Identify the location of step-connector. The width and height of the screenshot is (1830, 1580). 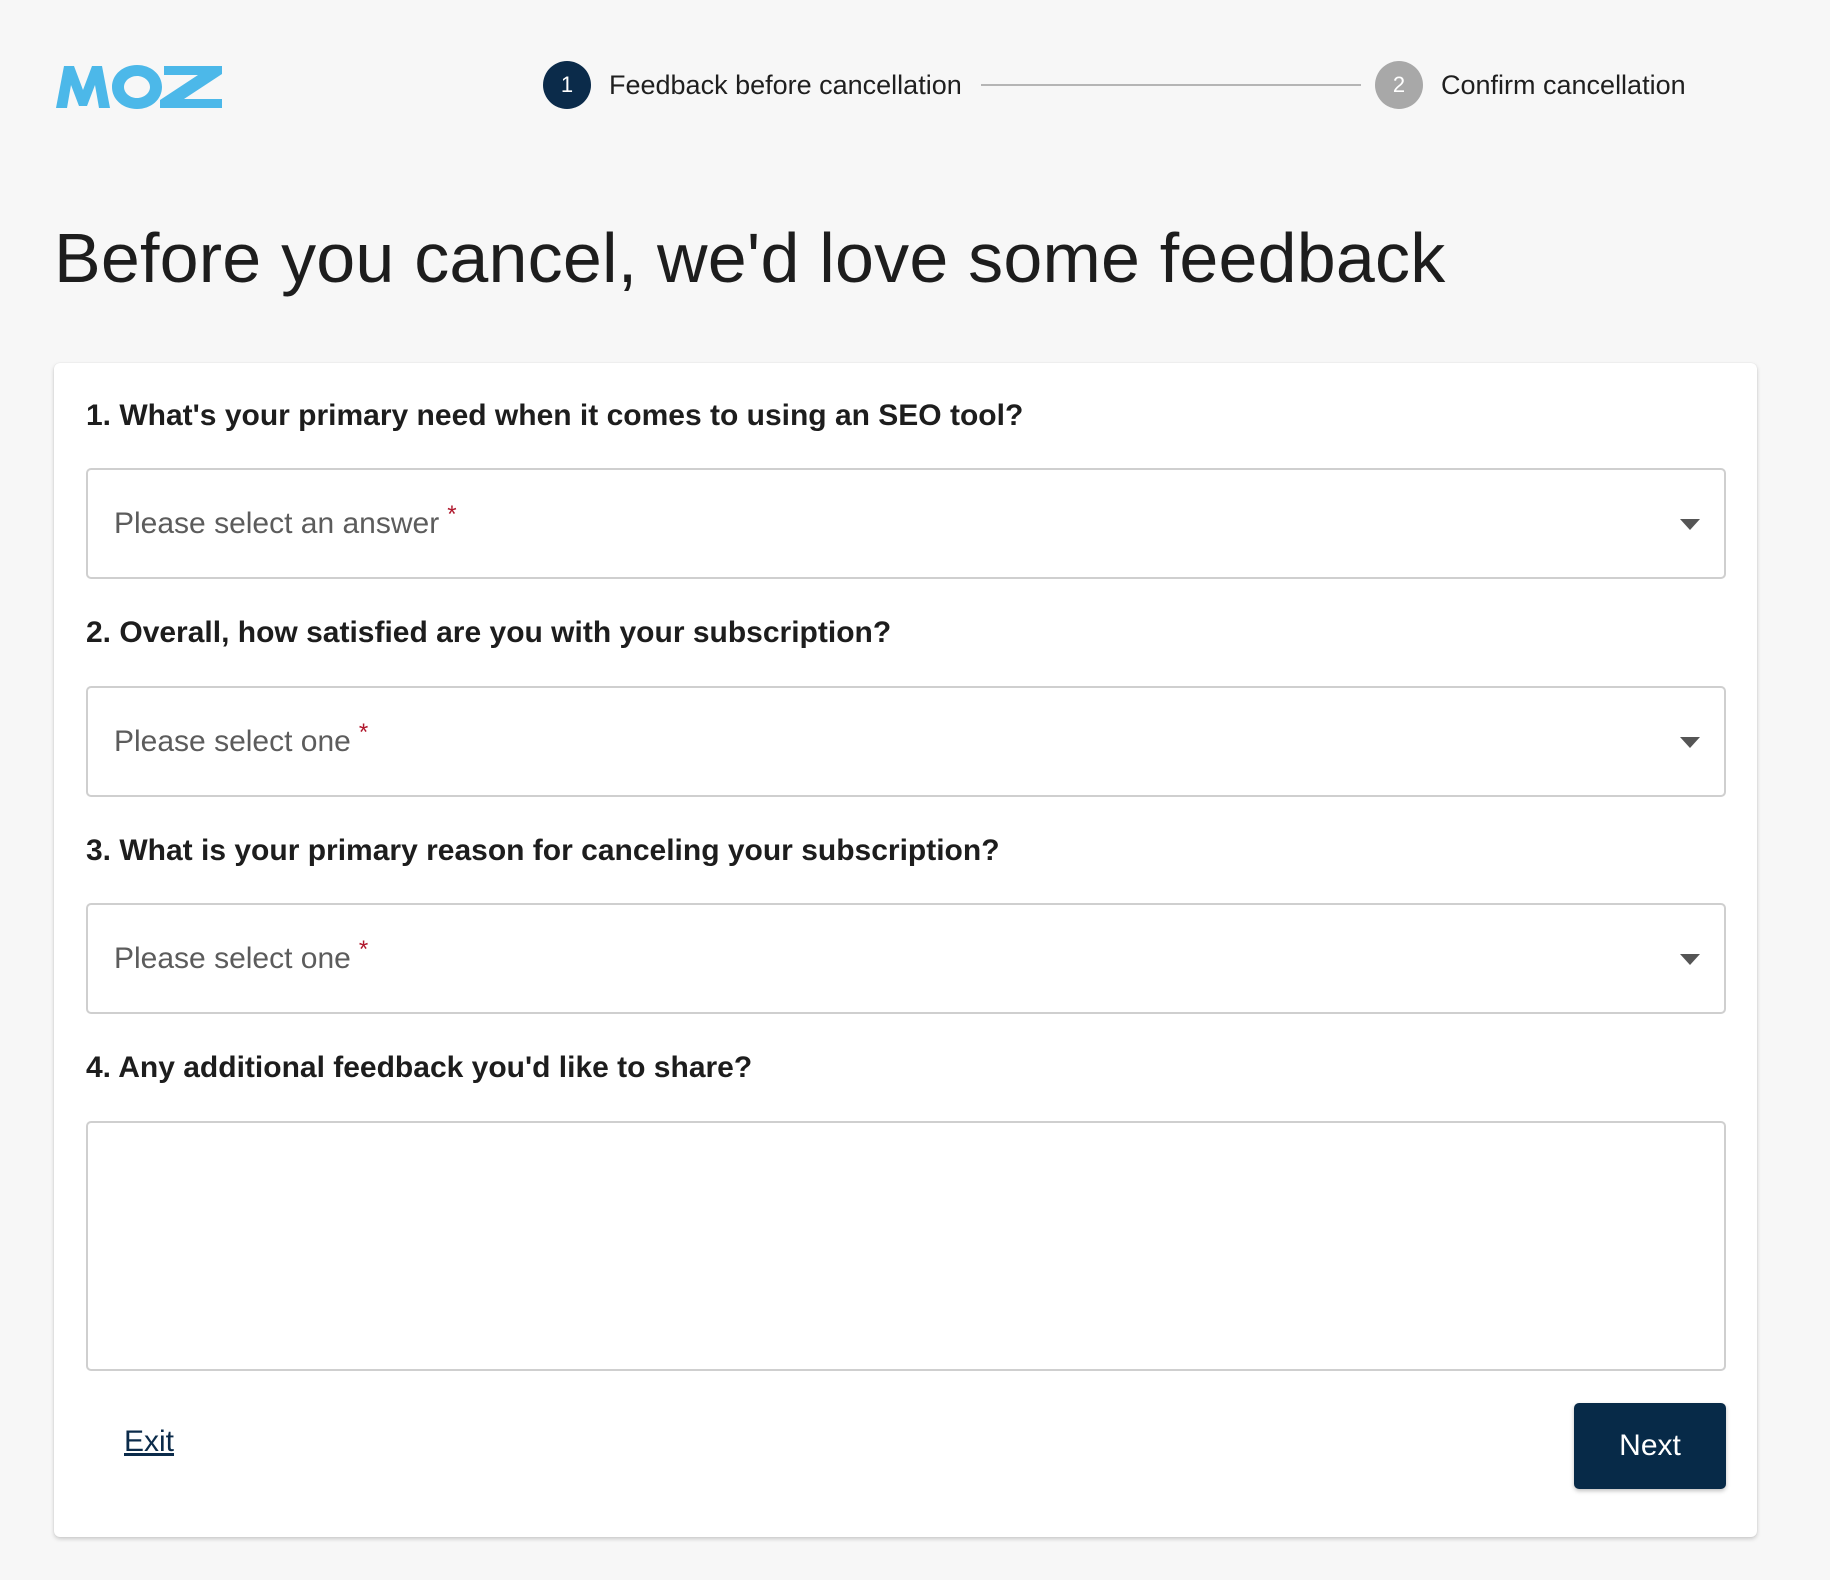
(1171, 85).